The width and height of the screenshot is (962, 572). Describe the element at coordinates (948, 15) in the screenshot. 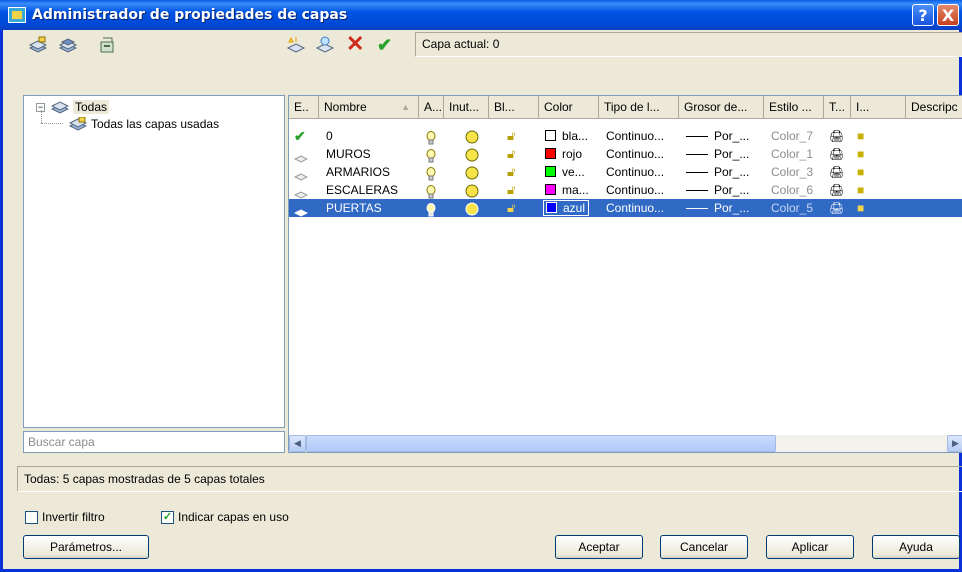

I see `close-button: X` at that location.